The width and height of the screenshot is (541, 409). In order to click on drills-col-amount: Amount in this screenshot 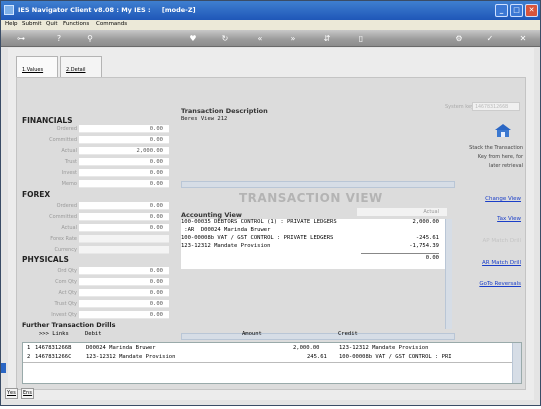, I will do `click(252, 334)`.